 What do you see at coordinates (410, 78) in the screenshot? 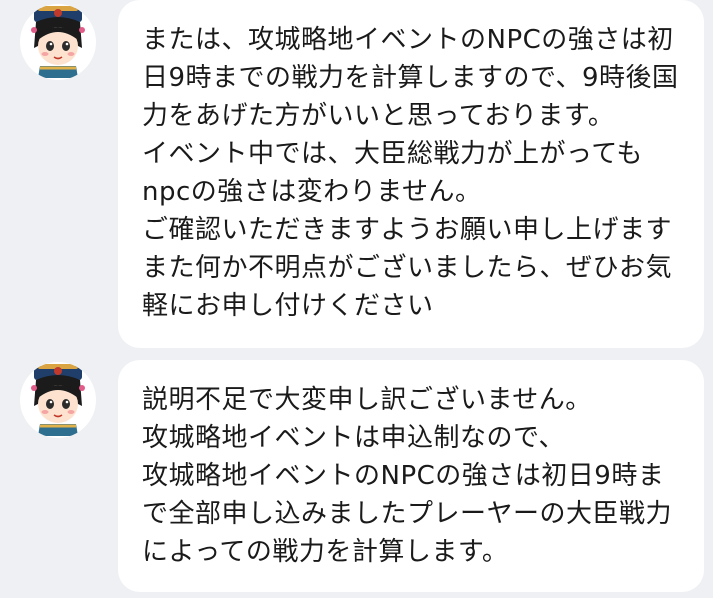
I see `message-text-line: 日9時までの戦力を計算しますので、9時後国` at bounding box center [410, 78].